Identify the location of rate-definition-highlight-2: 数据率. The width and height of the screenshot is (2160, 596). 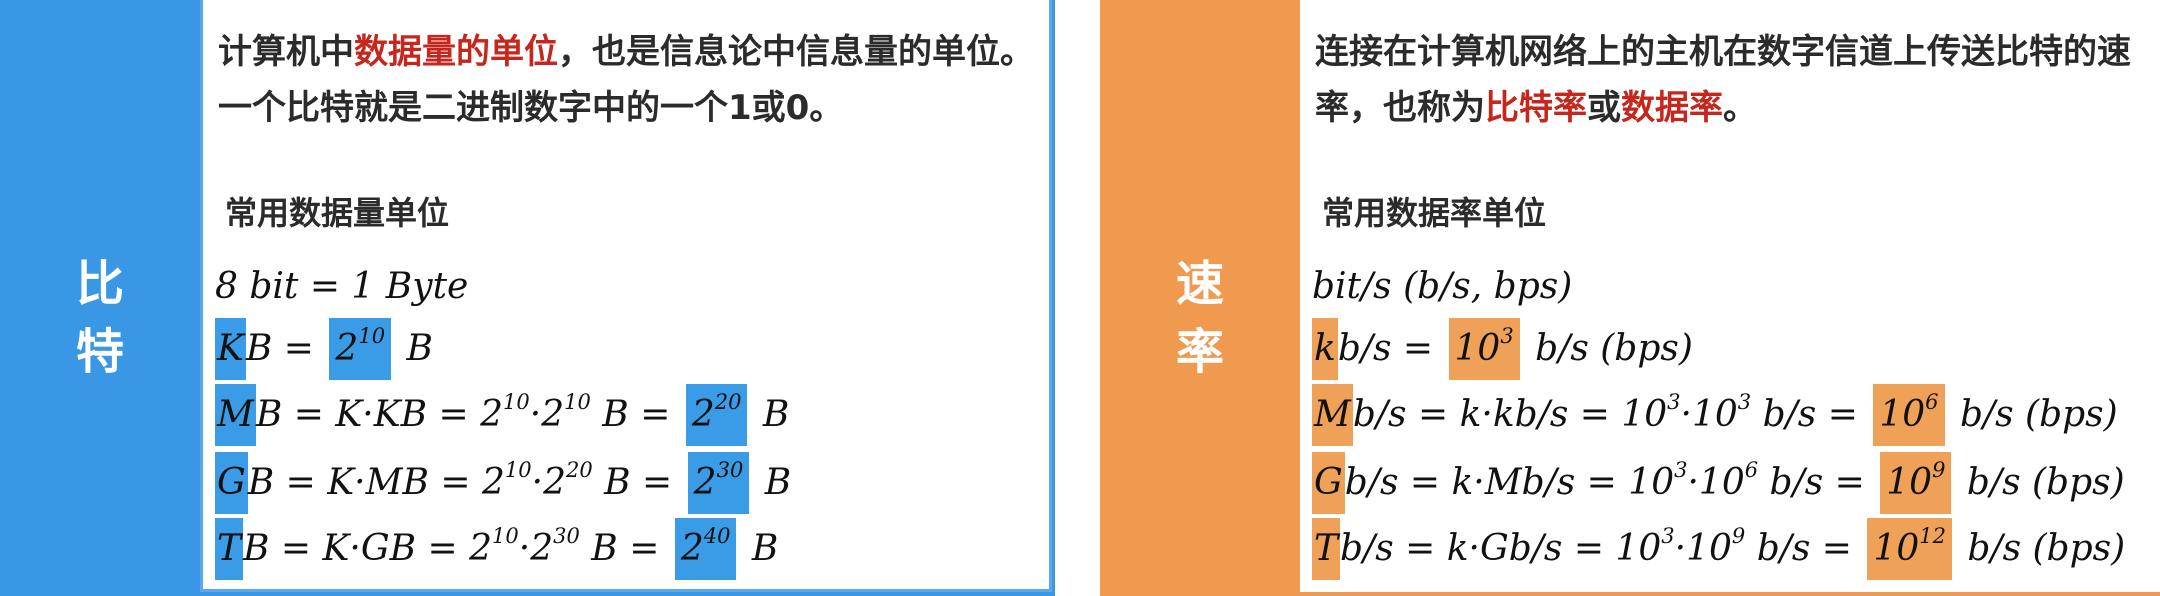
(1672, 108).